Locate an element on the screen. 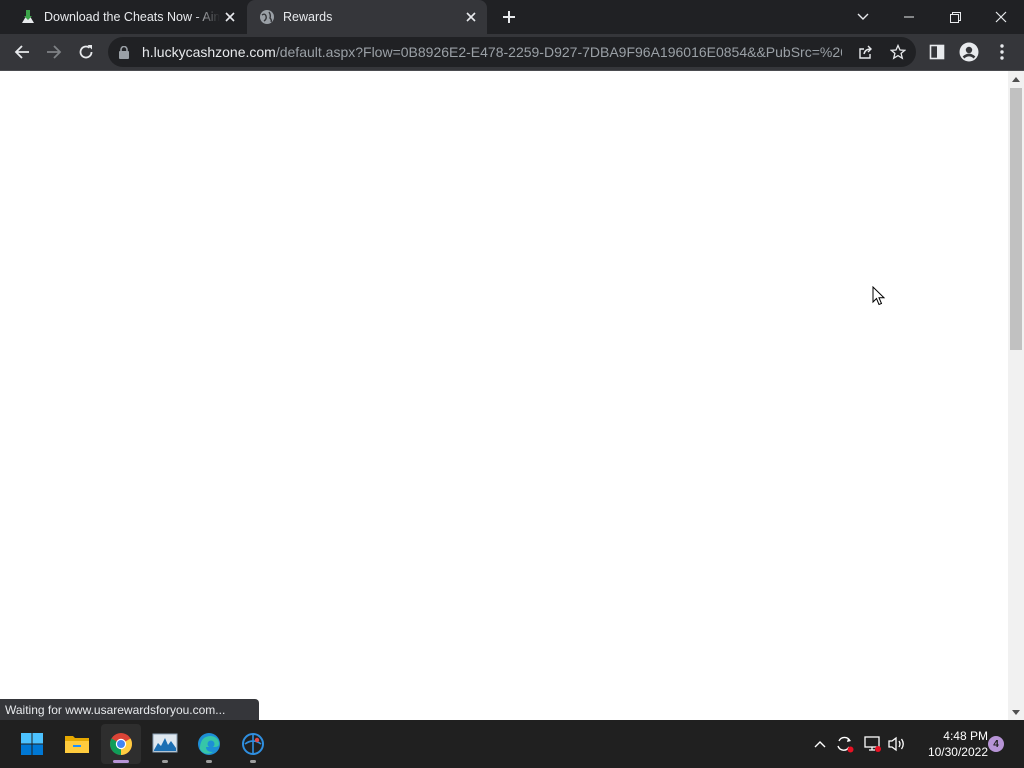  taskbar-resource-monitor is located at coordinates (165, 744).